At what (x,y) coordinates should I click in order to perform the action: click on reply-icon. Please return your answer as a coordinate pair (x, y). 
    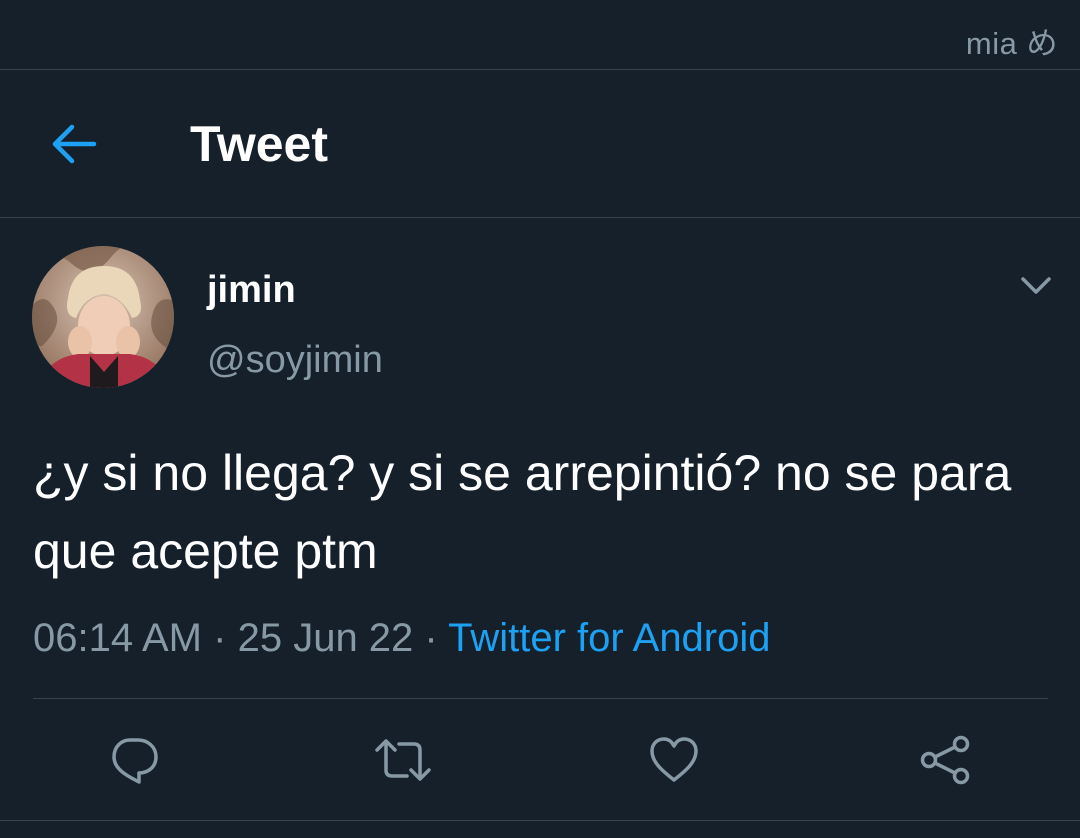
    Looking at the image, I should click on (135, 761).